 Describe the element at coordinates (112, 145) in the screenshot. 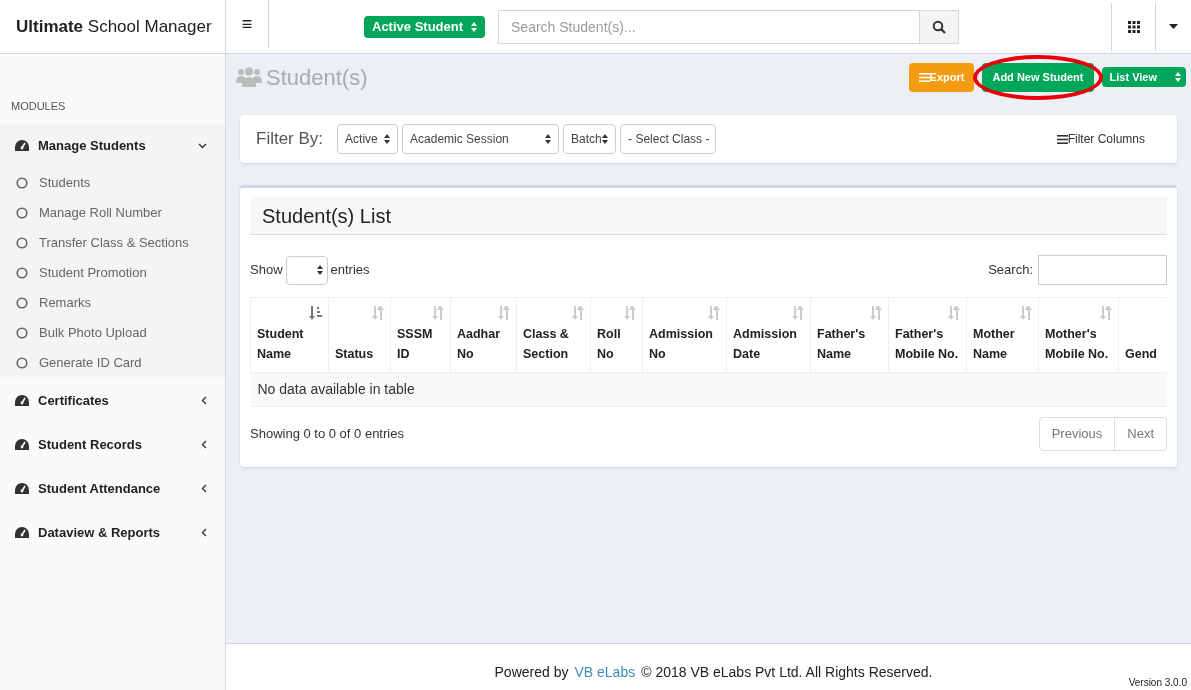

I see `sidebar-group: Manage Students` at that location.